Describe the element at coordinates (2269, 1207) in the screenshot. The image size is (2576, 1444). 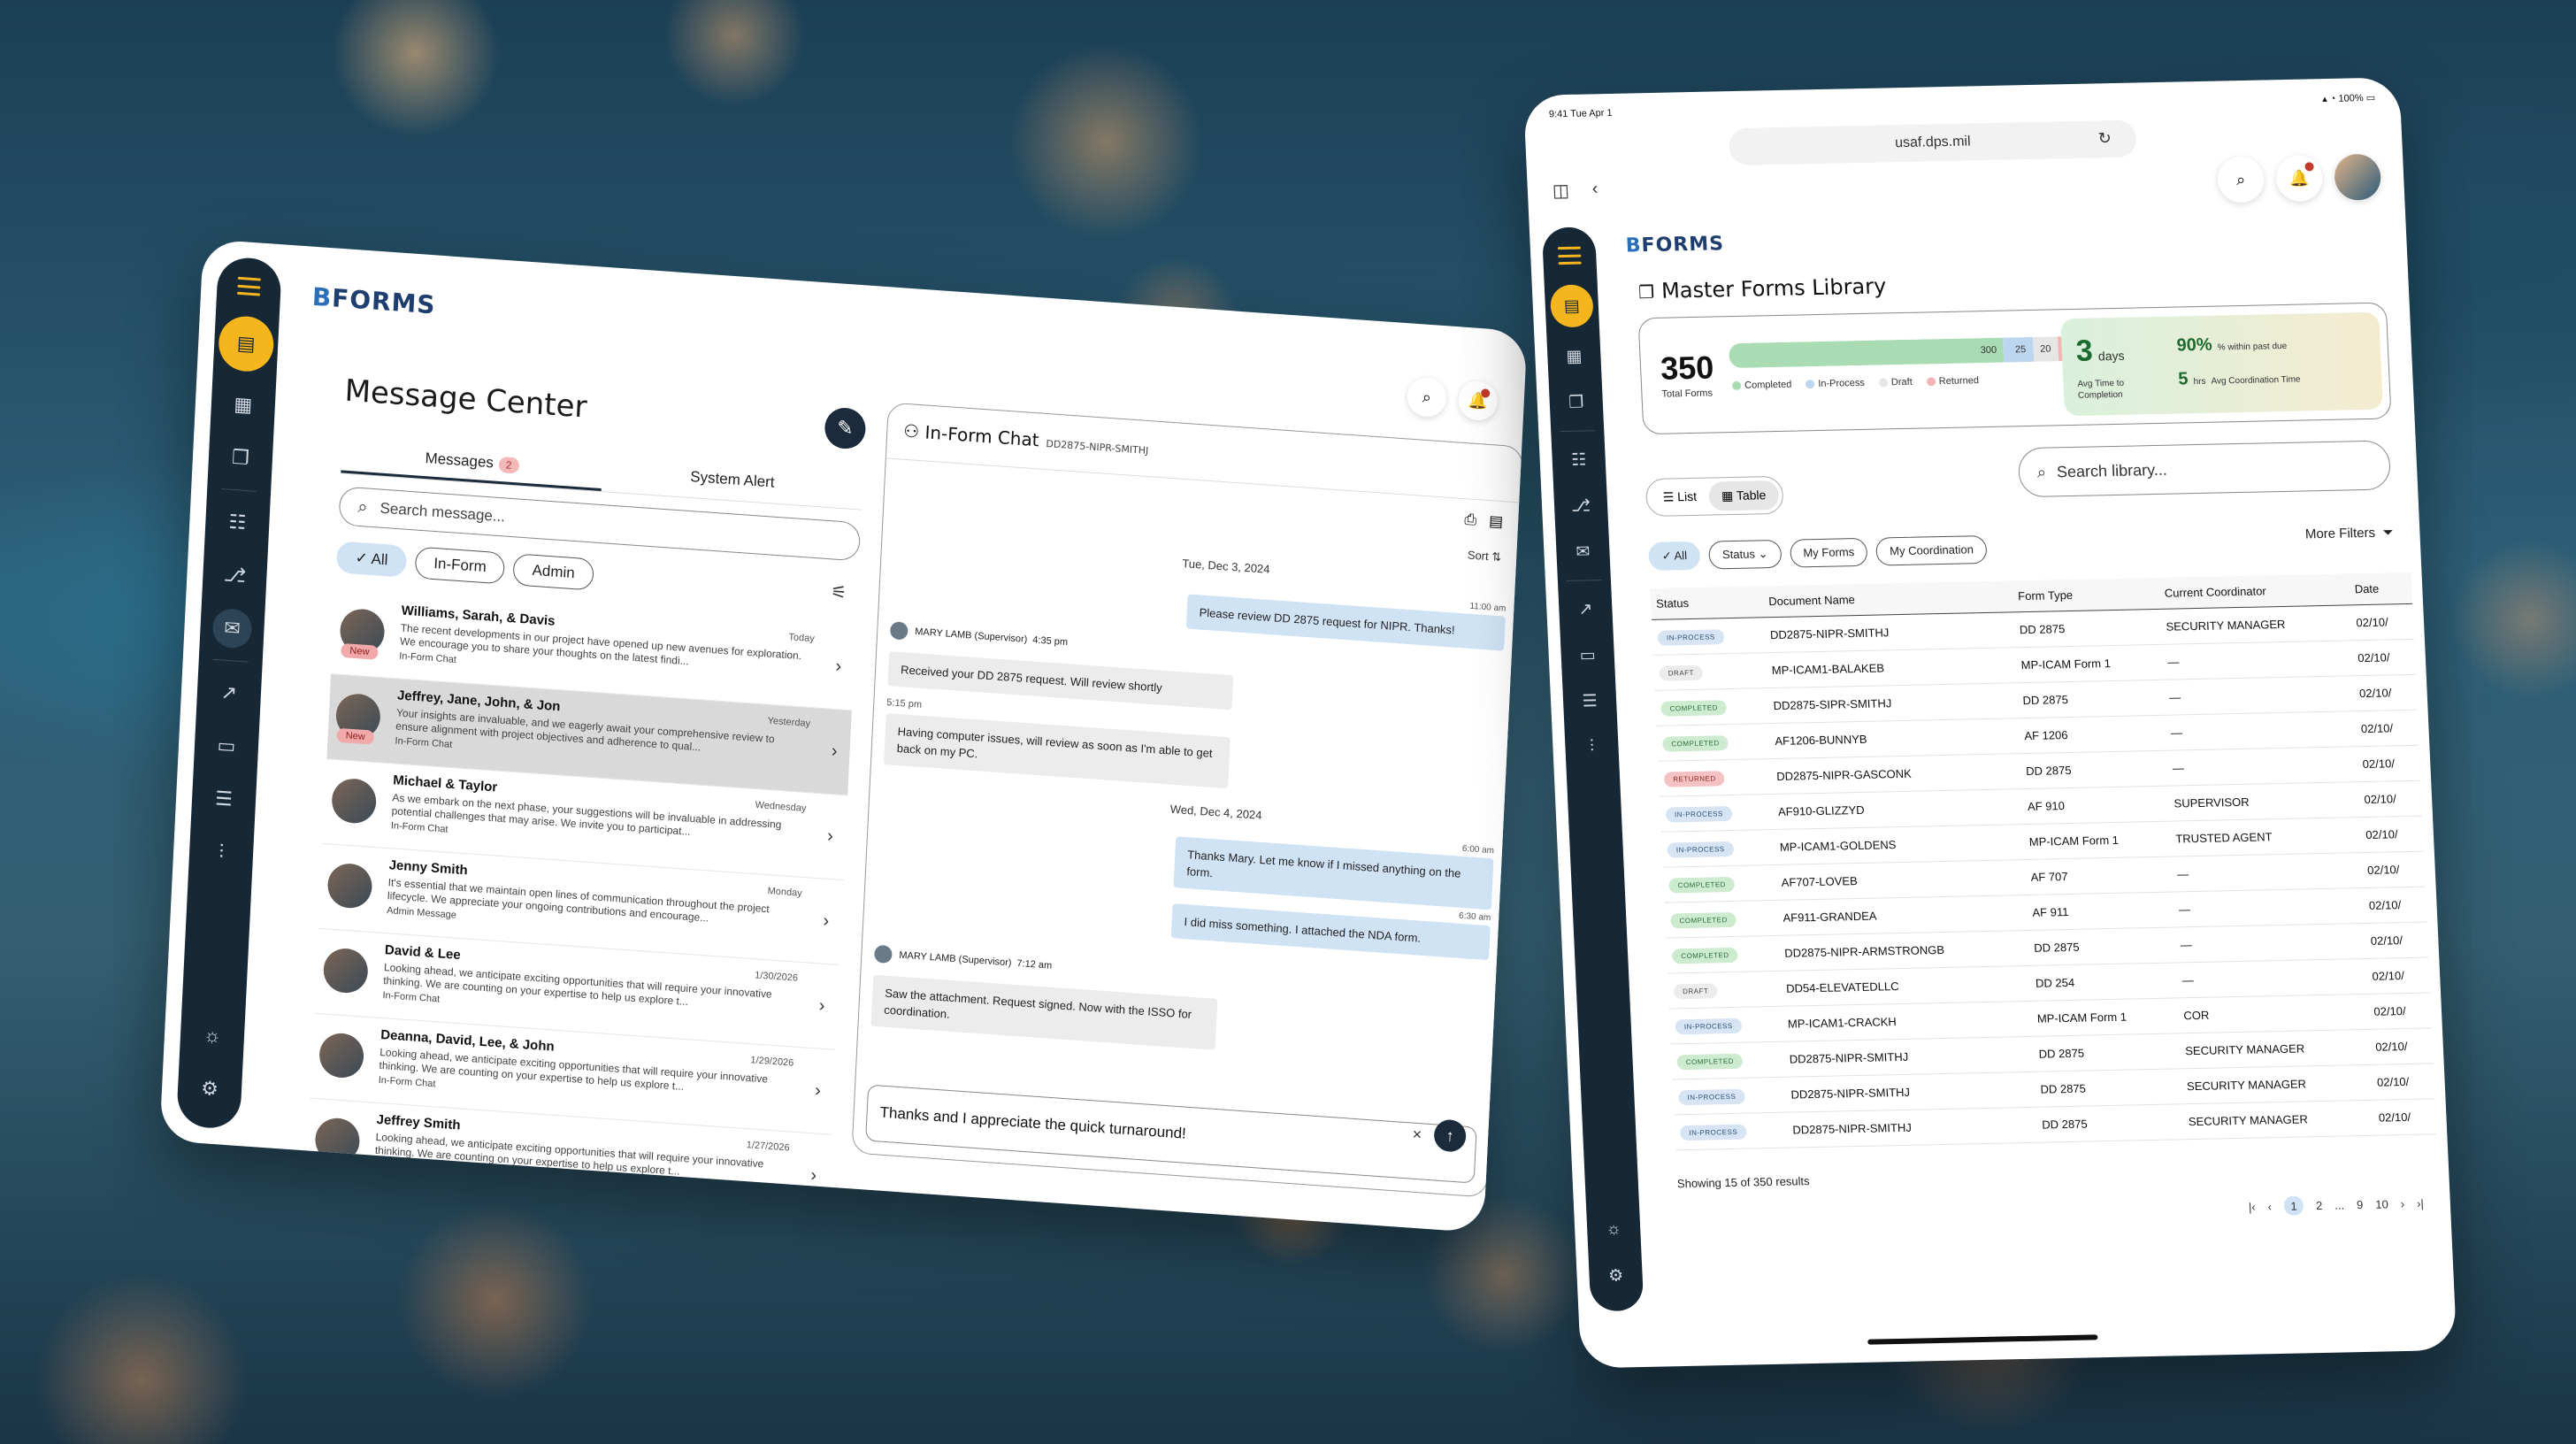
I see `prev-page-icon: ‹` at that location.